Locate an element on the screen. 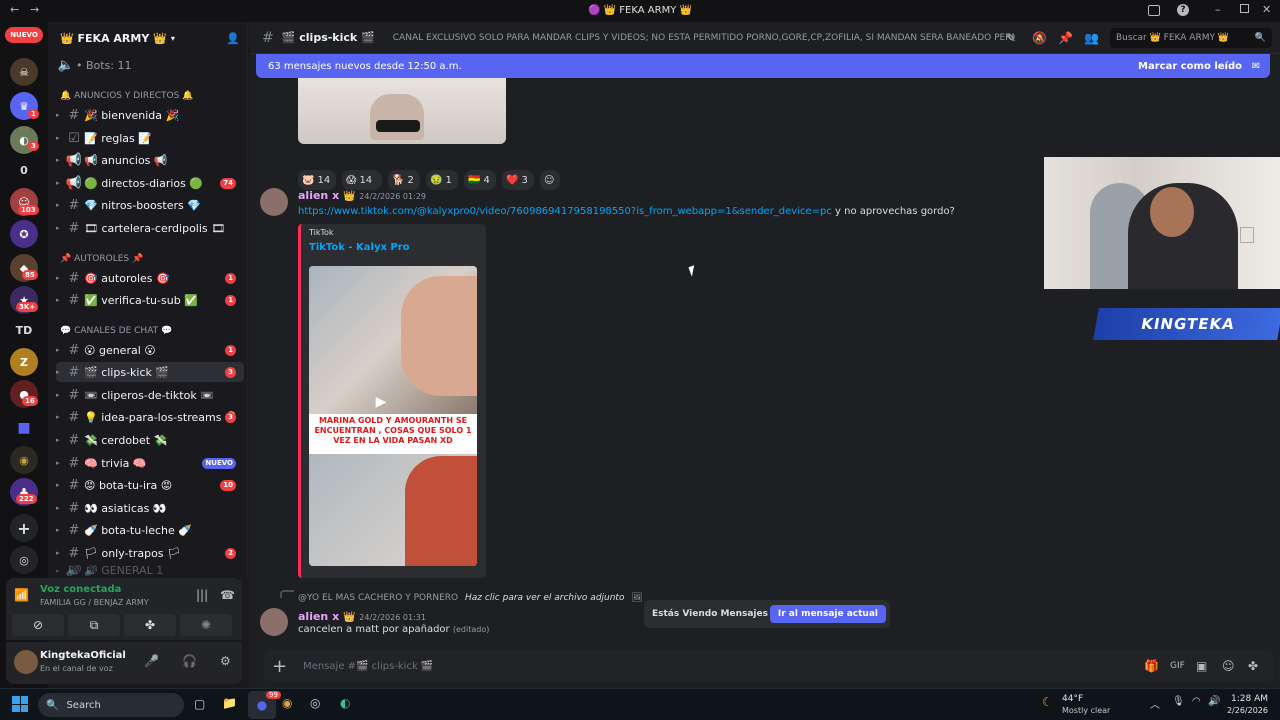  weather-desc: Mostly clear is located at coordinates (1086, 710).